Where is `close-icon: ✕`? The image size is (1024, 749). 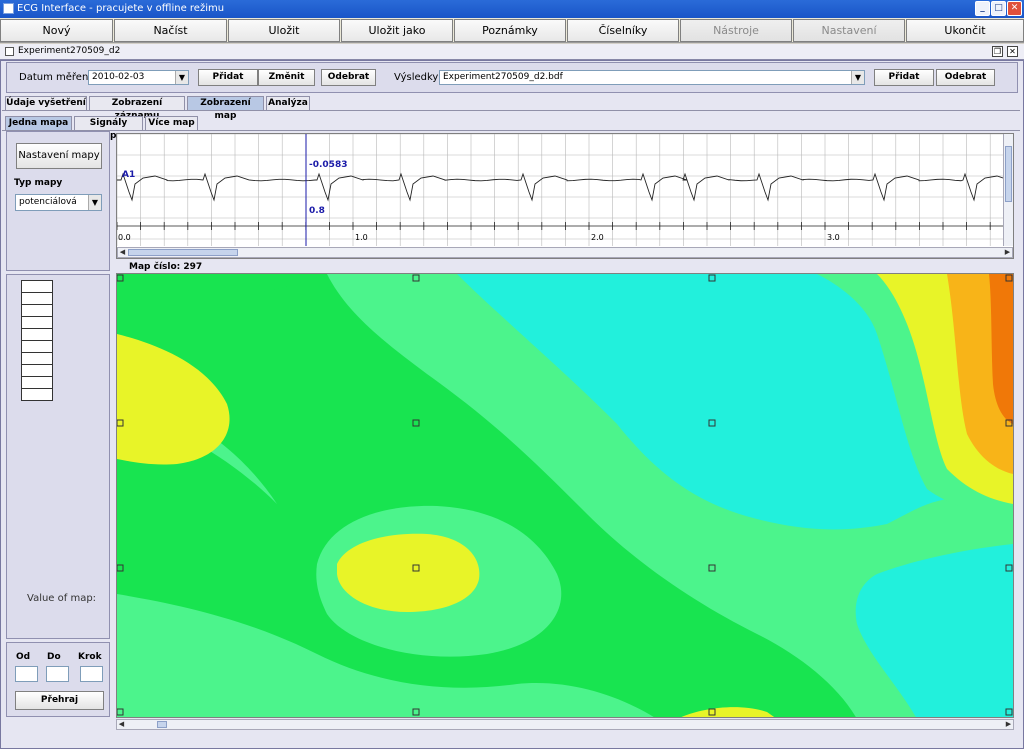
close-icon: ✕ is located at coordinates (1014, 8).